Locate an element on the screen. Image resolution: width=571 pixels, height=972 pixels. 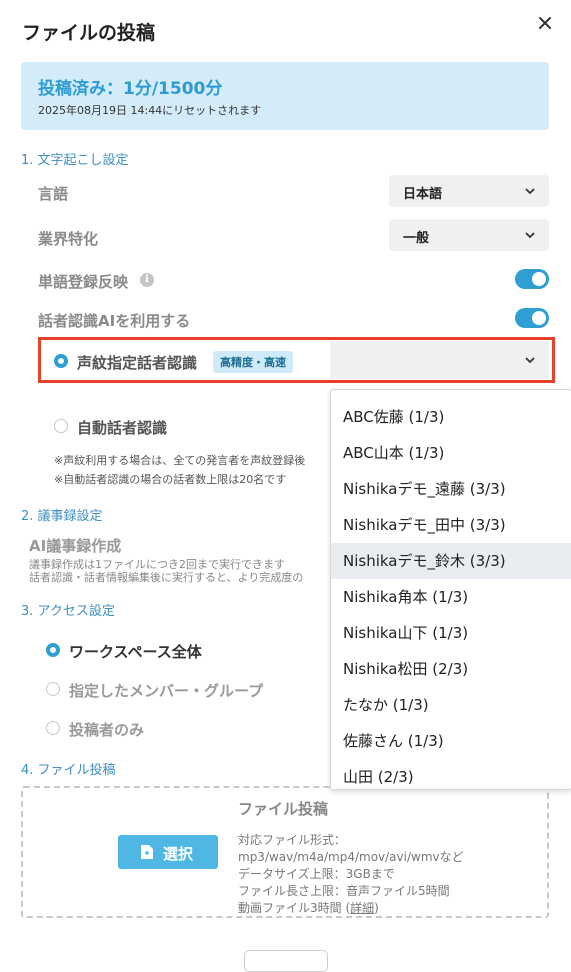
close-icon is located at coordinates (545, 23).